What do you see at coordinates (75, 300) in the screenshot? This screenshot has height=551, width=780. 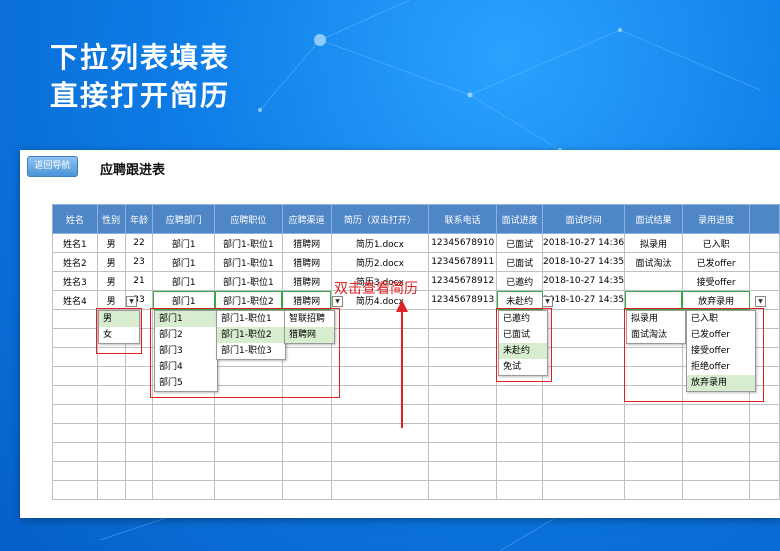 I see `table-cell: 姓名4` at bounding box center [75, 300].